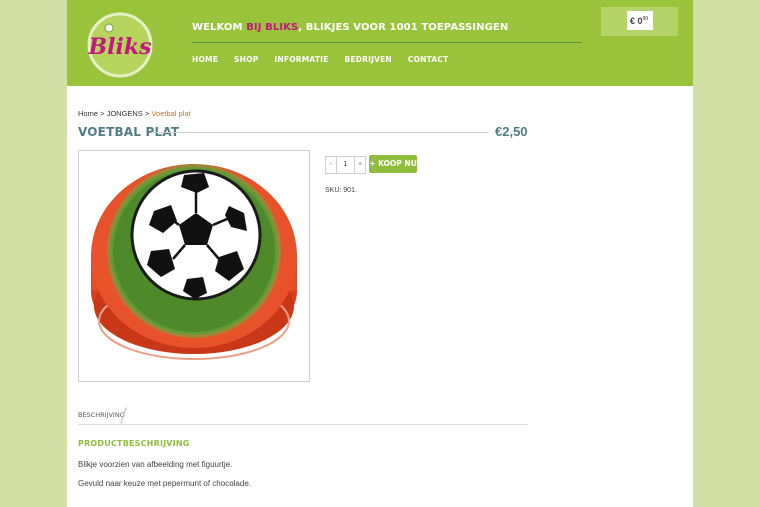 This screenshot has width=760, height=507. I want to click on nav-contact: CONTACT, so click(428, 59).